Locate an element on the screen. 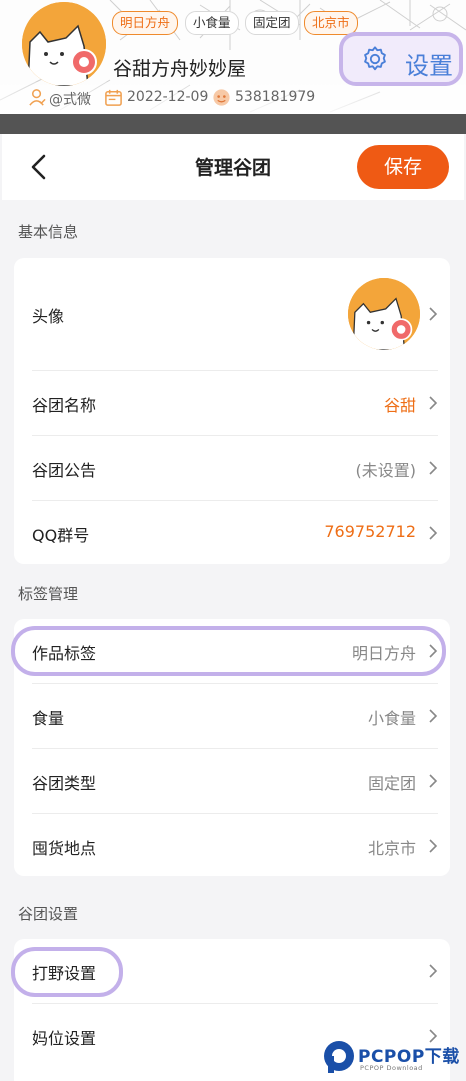 Image resolution: width=466 pixels, height=1081 pixels. group-name-row: 谷团名称 谷甜 is located at coordinates (232, 403).